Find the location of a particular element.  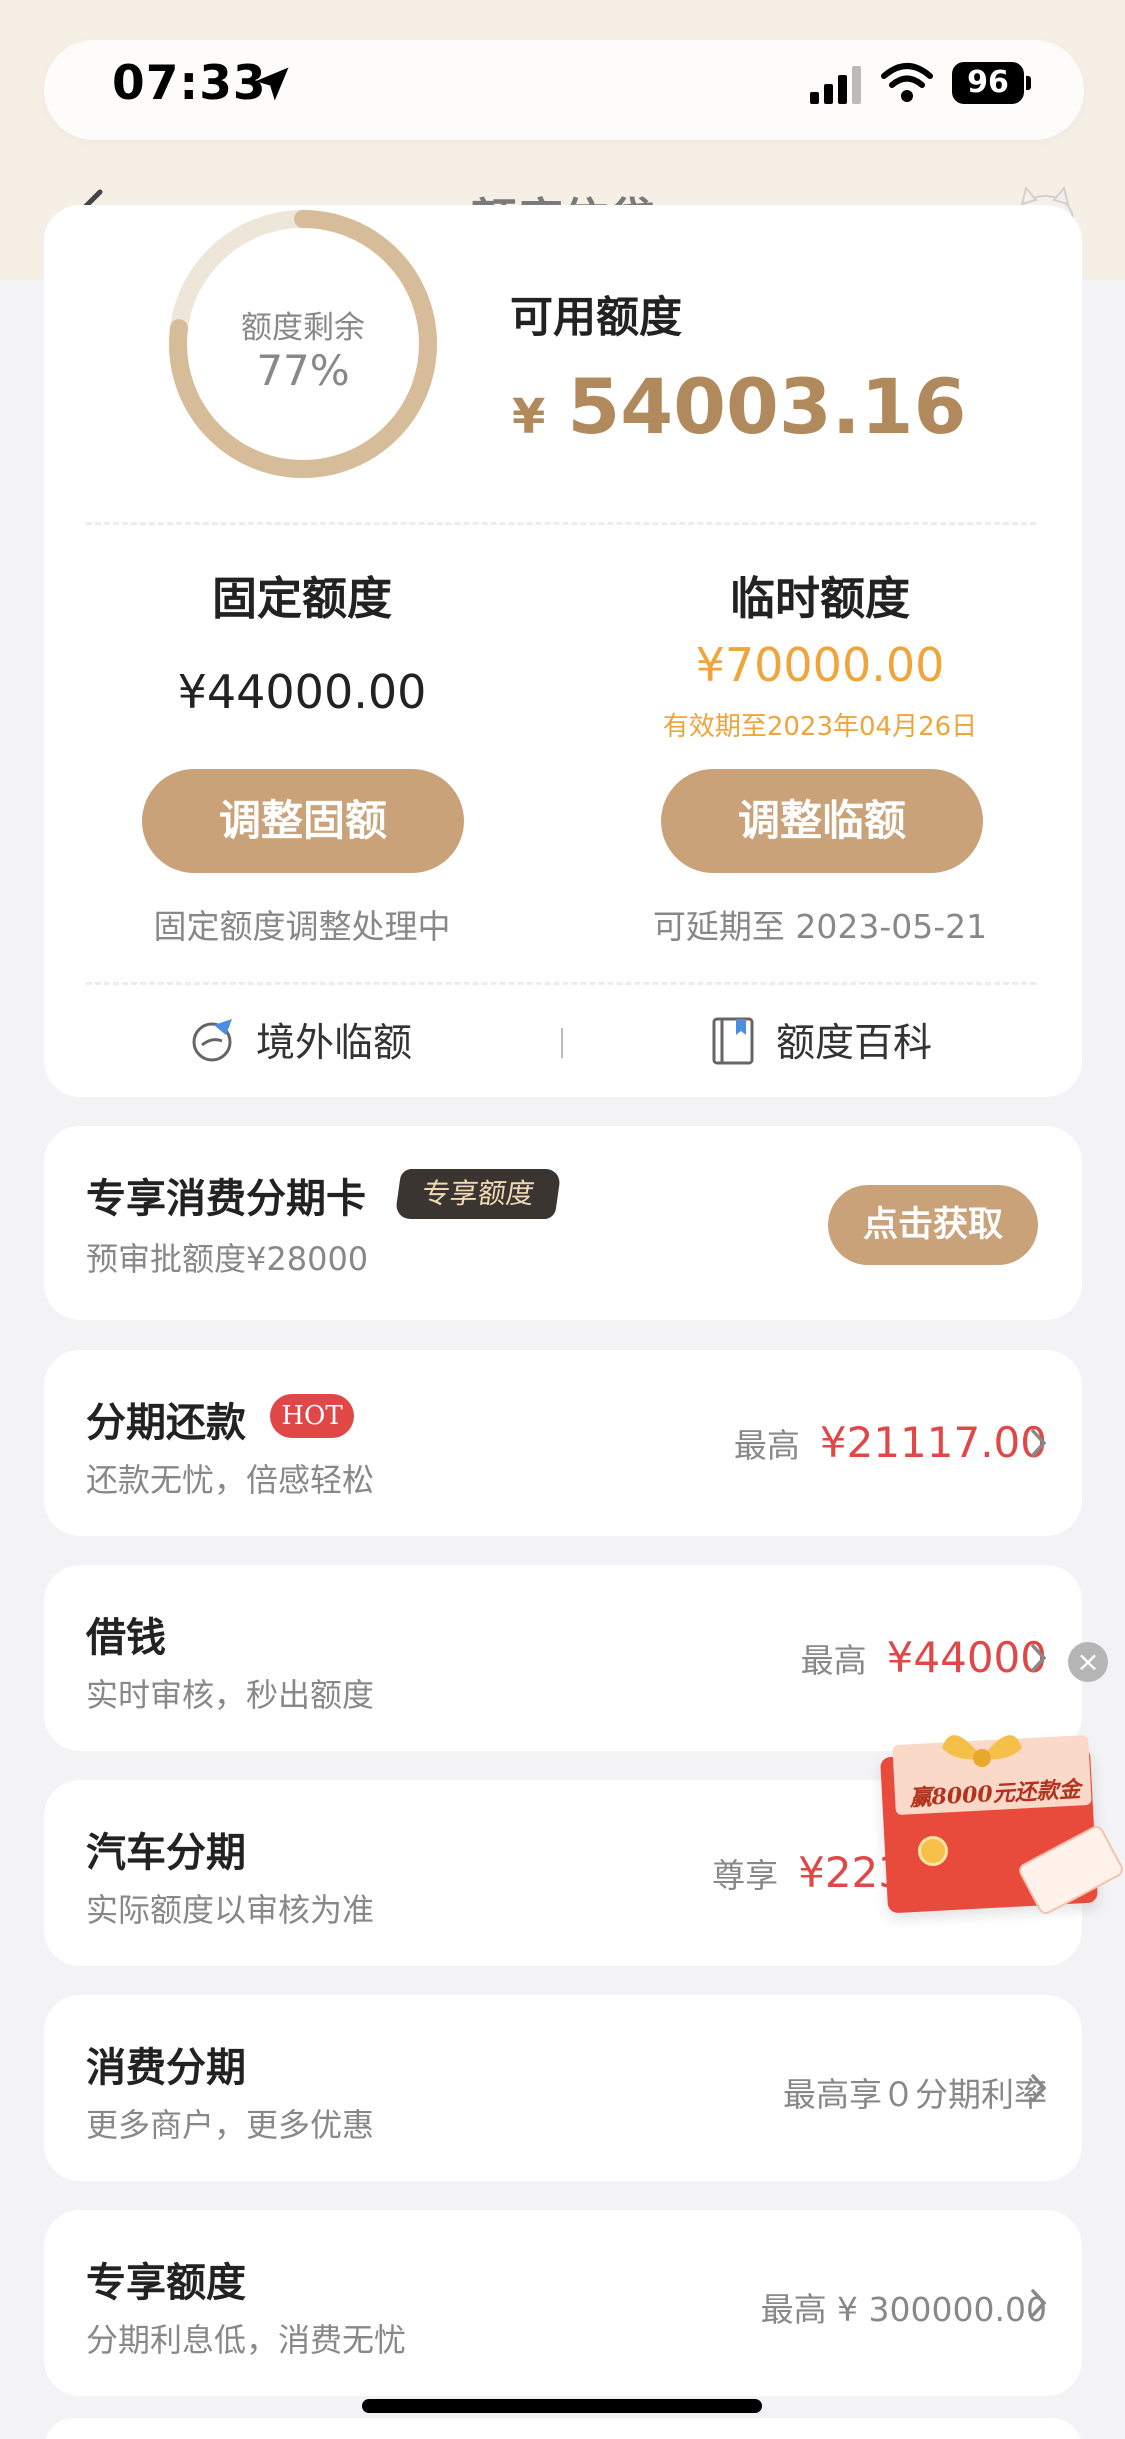

temp-limit-note: 可延期至 2023-05-21 is located at coordinates (820, 926).